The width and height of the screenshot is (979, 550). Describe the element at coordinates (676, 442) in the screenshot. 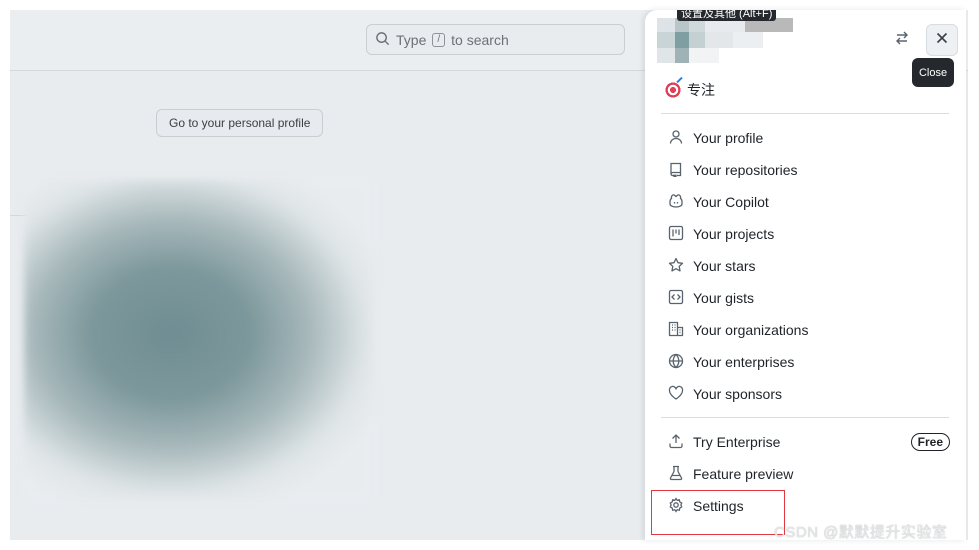

I see `upload-icon` at that location.